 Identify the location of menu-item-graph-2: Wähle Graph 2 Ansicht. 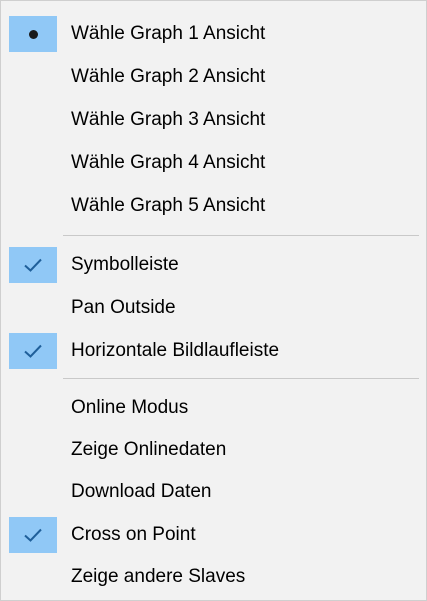
(213, 77).